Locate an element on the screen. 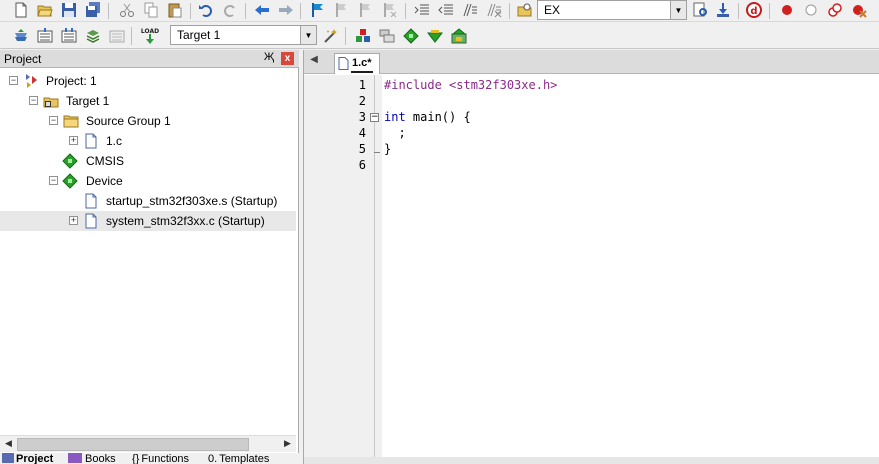 The height and width of the screenshot is (464, 879). find-in-files-icon is located at coordinates (525, 10).